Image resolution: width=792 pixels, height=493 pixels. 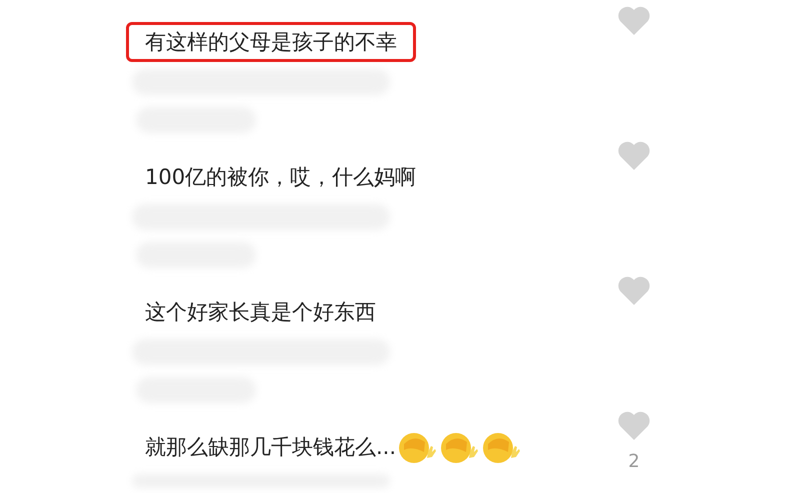 I want to click on comment-text: 100亿的被你，哎，什么妈啊, so click(x=280, y=177).